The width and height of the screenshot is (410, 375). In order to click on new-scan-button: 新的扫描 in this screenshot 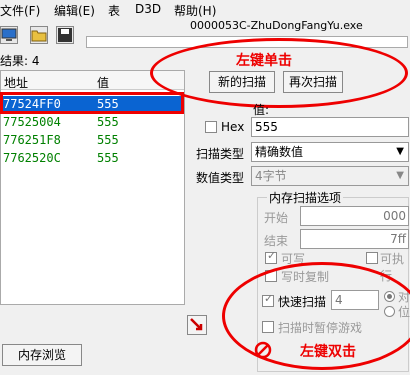, I will do `click(242, 82)`.